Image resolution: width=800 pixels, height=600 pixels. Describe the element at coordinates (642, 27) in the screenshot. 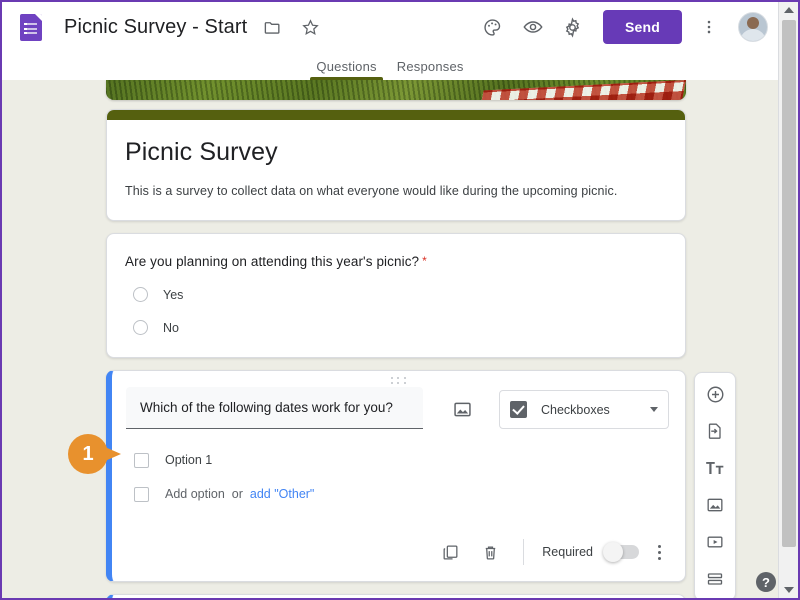

I see `send-button: Send` at that location.